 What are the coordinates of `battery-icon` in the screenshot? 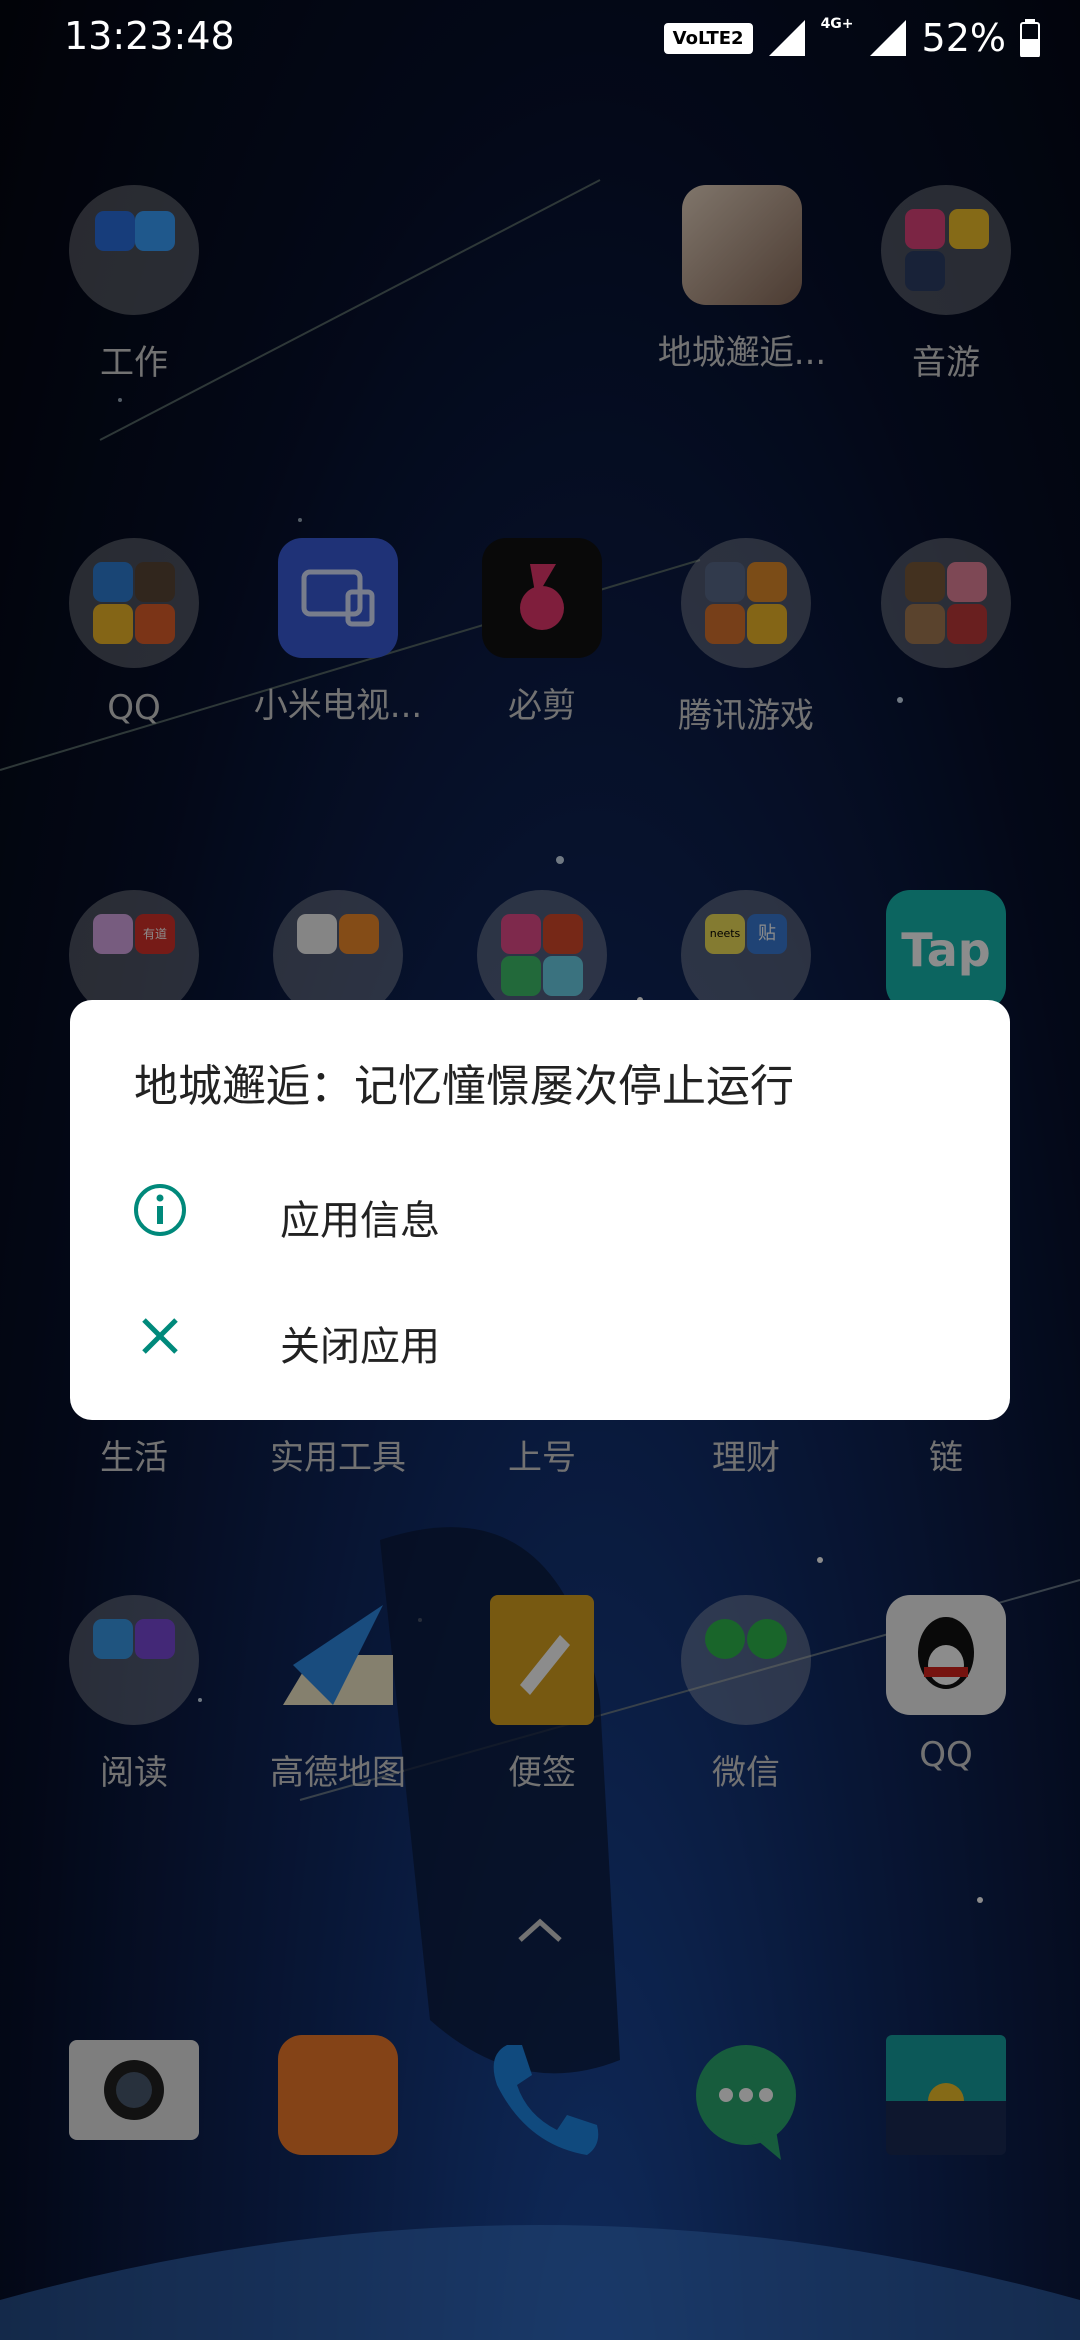 It's located at (1030, 38).